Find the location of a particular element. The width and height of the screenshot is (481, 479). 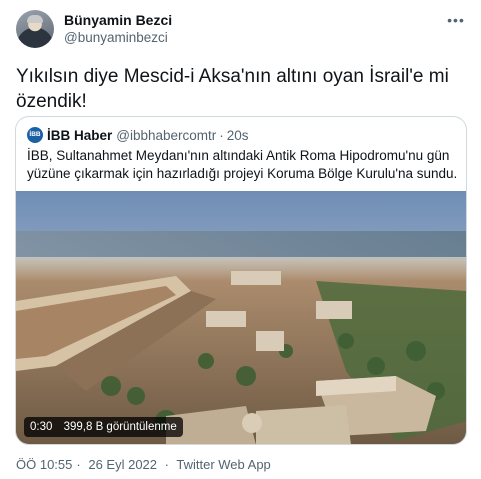

quoted-timestamp: 20s is located at coordinates (238, 135).